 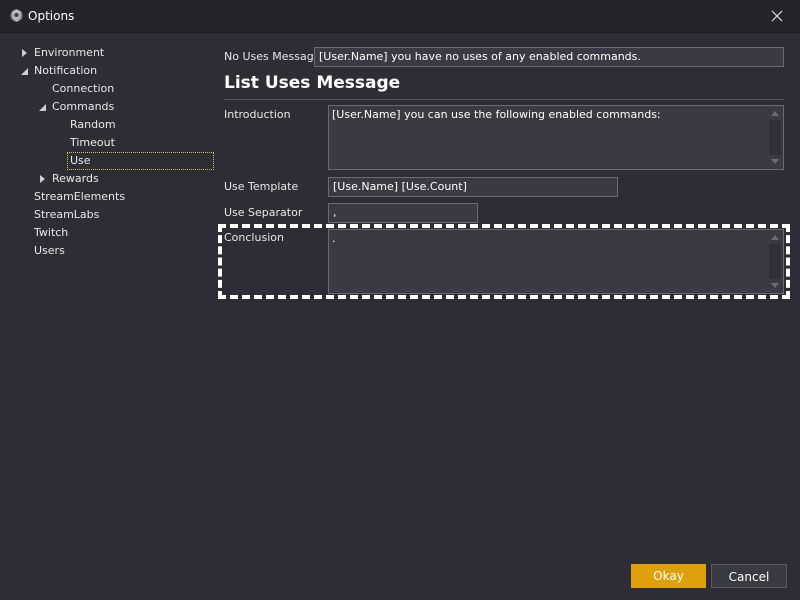 I want to click on tree-item-label: Random, so click(x=93, y=124).